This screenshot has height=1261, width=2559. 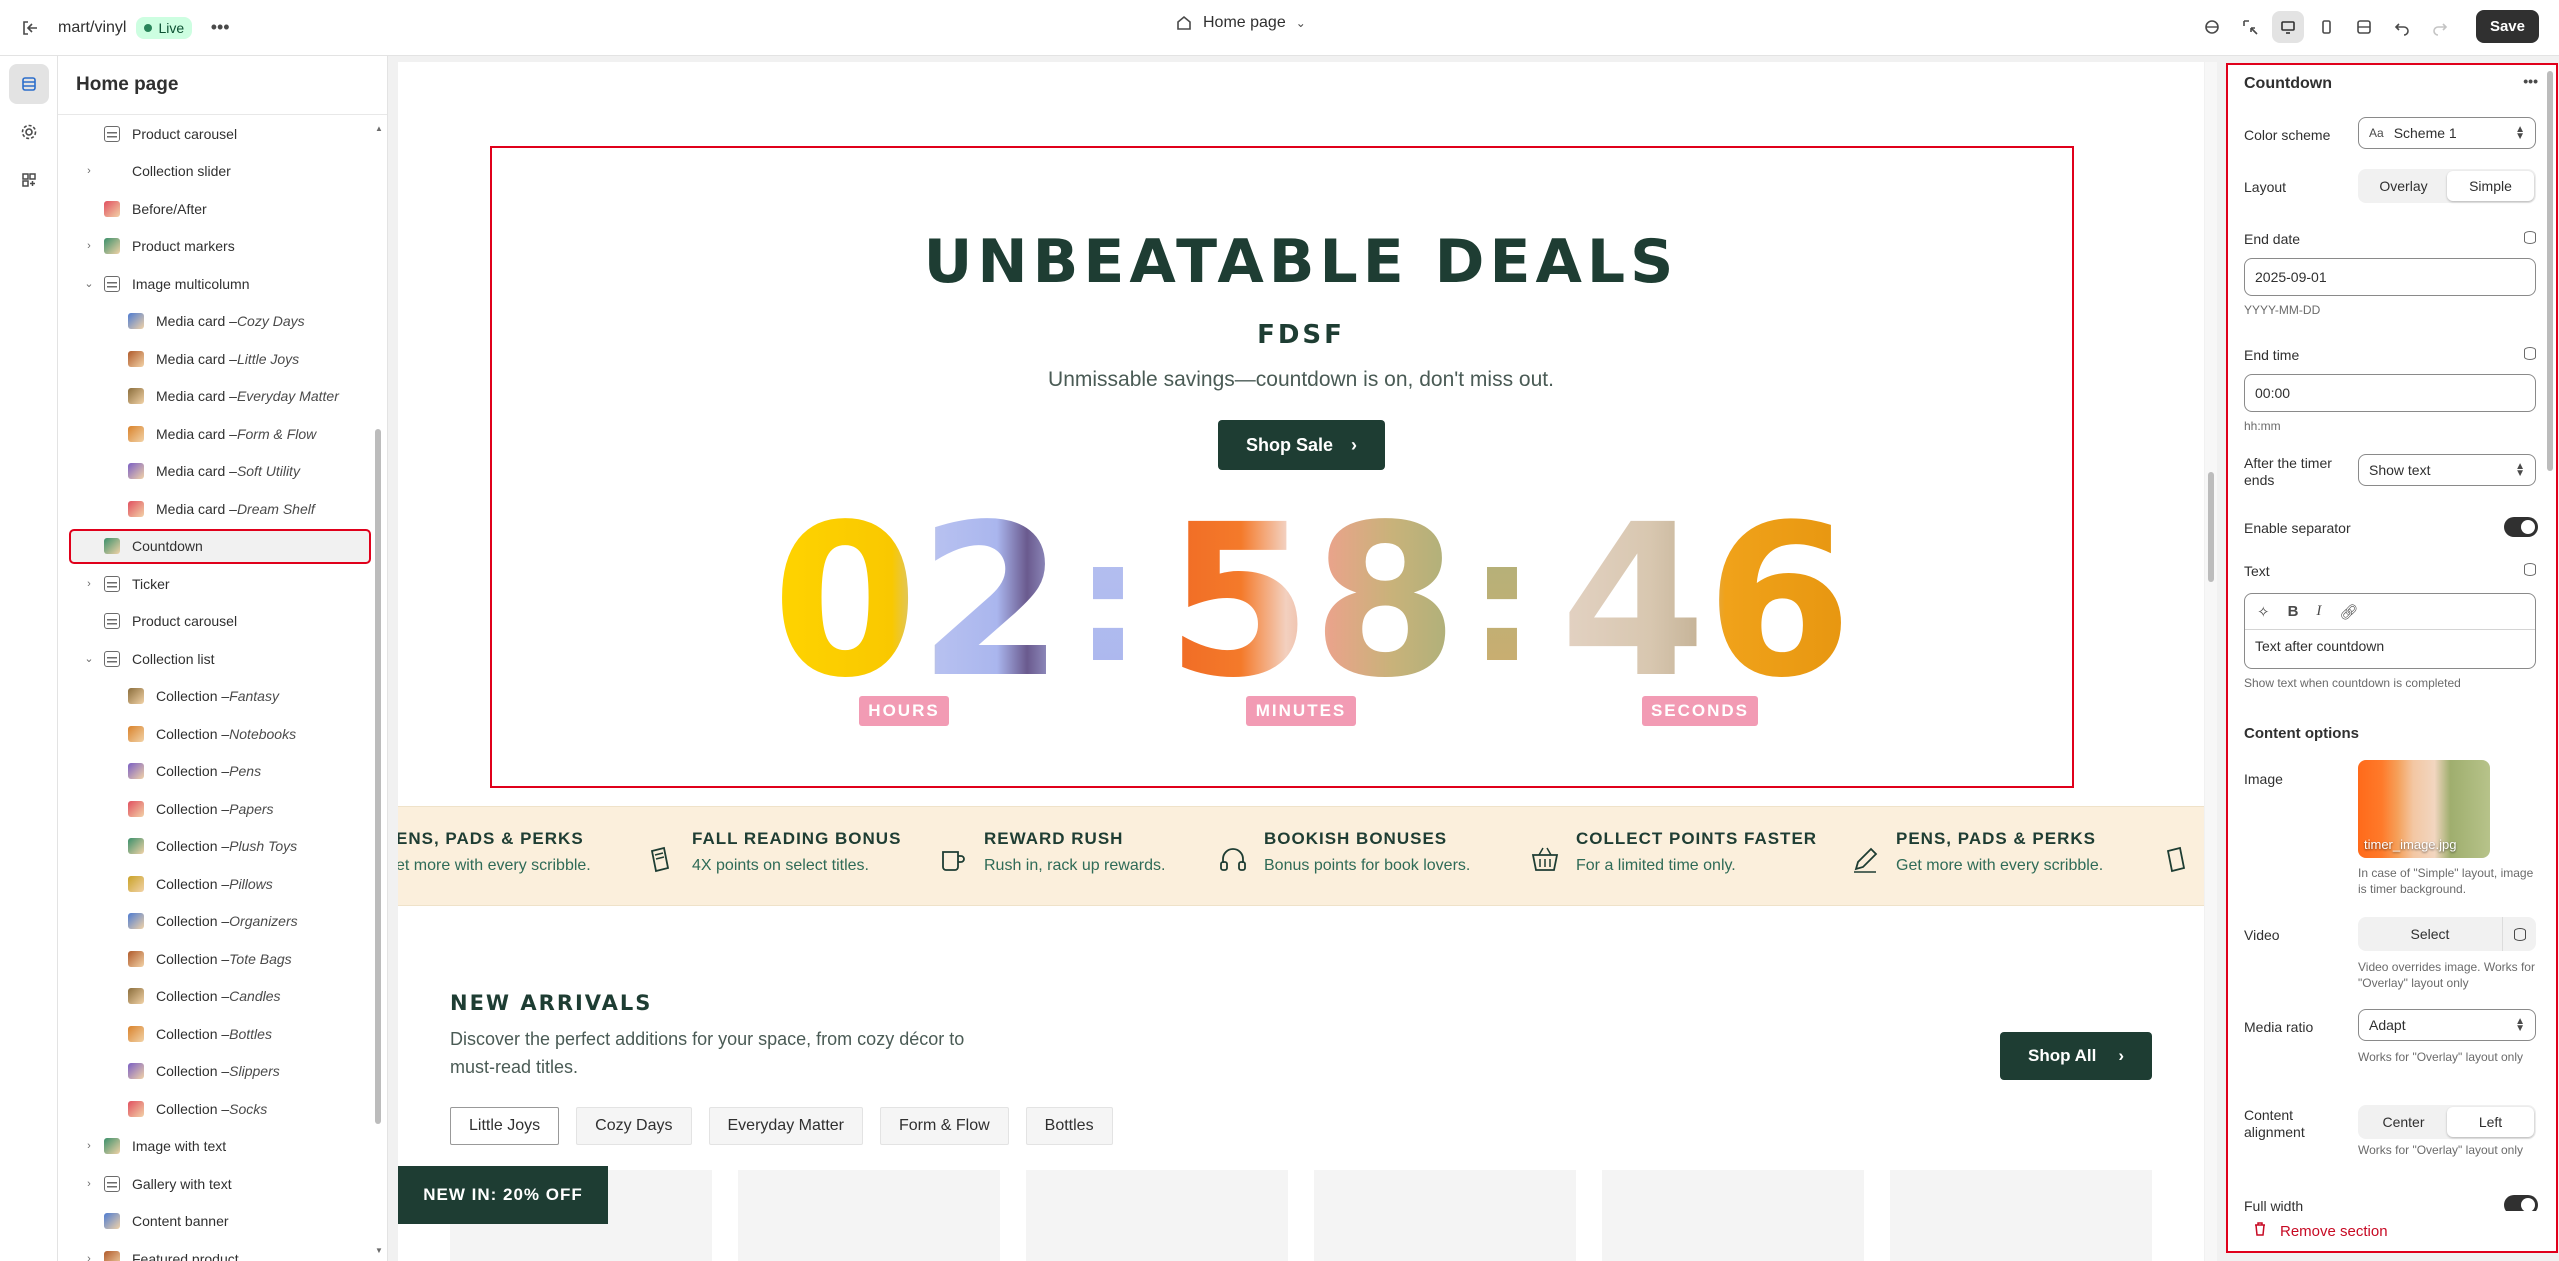 I want to click on scroll-up-icon: ▲, so click(x=379, y=128).